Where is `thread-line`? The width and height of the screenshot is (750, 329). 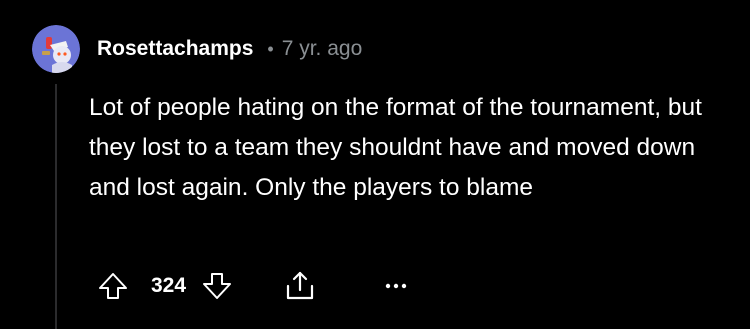
thread-line is located at coordinates (56, 206).